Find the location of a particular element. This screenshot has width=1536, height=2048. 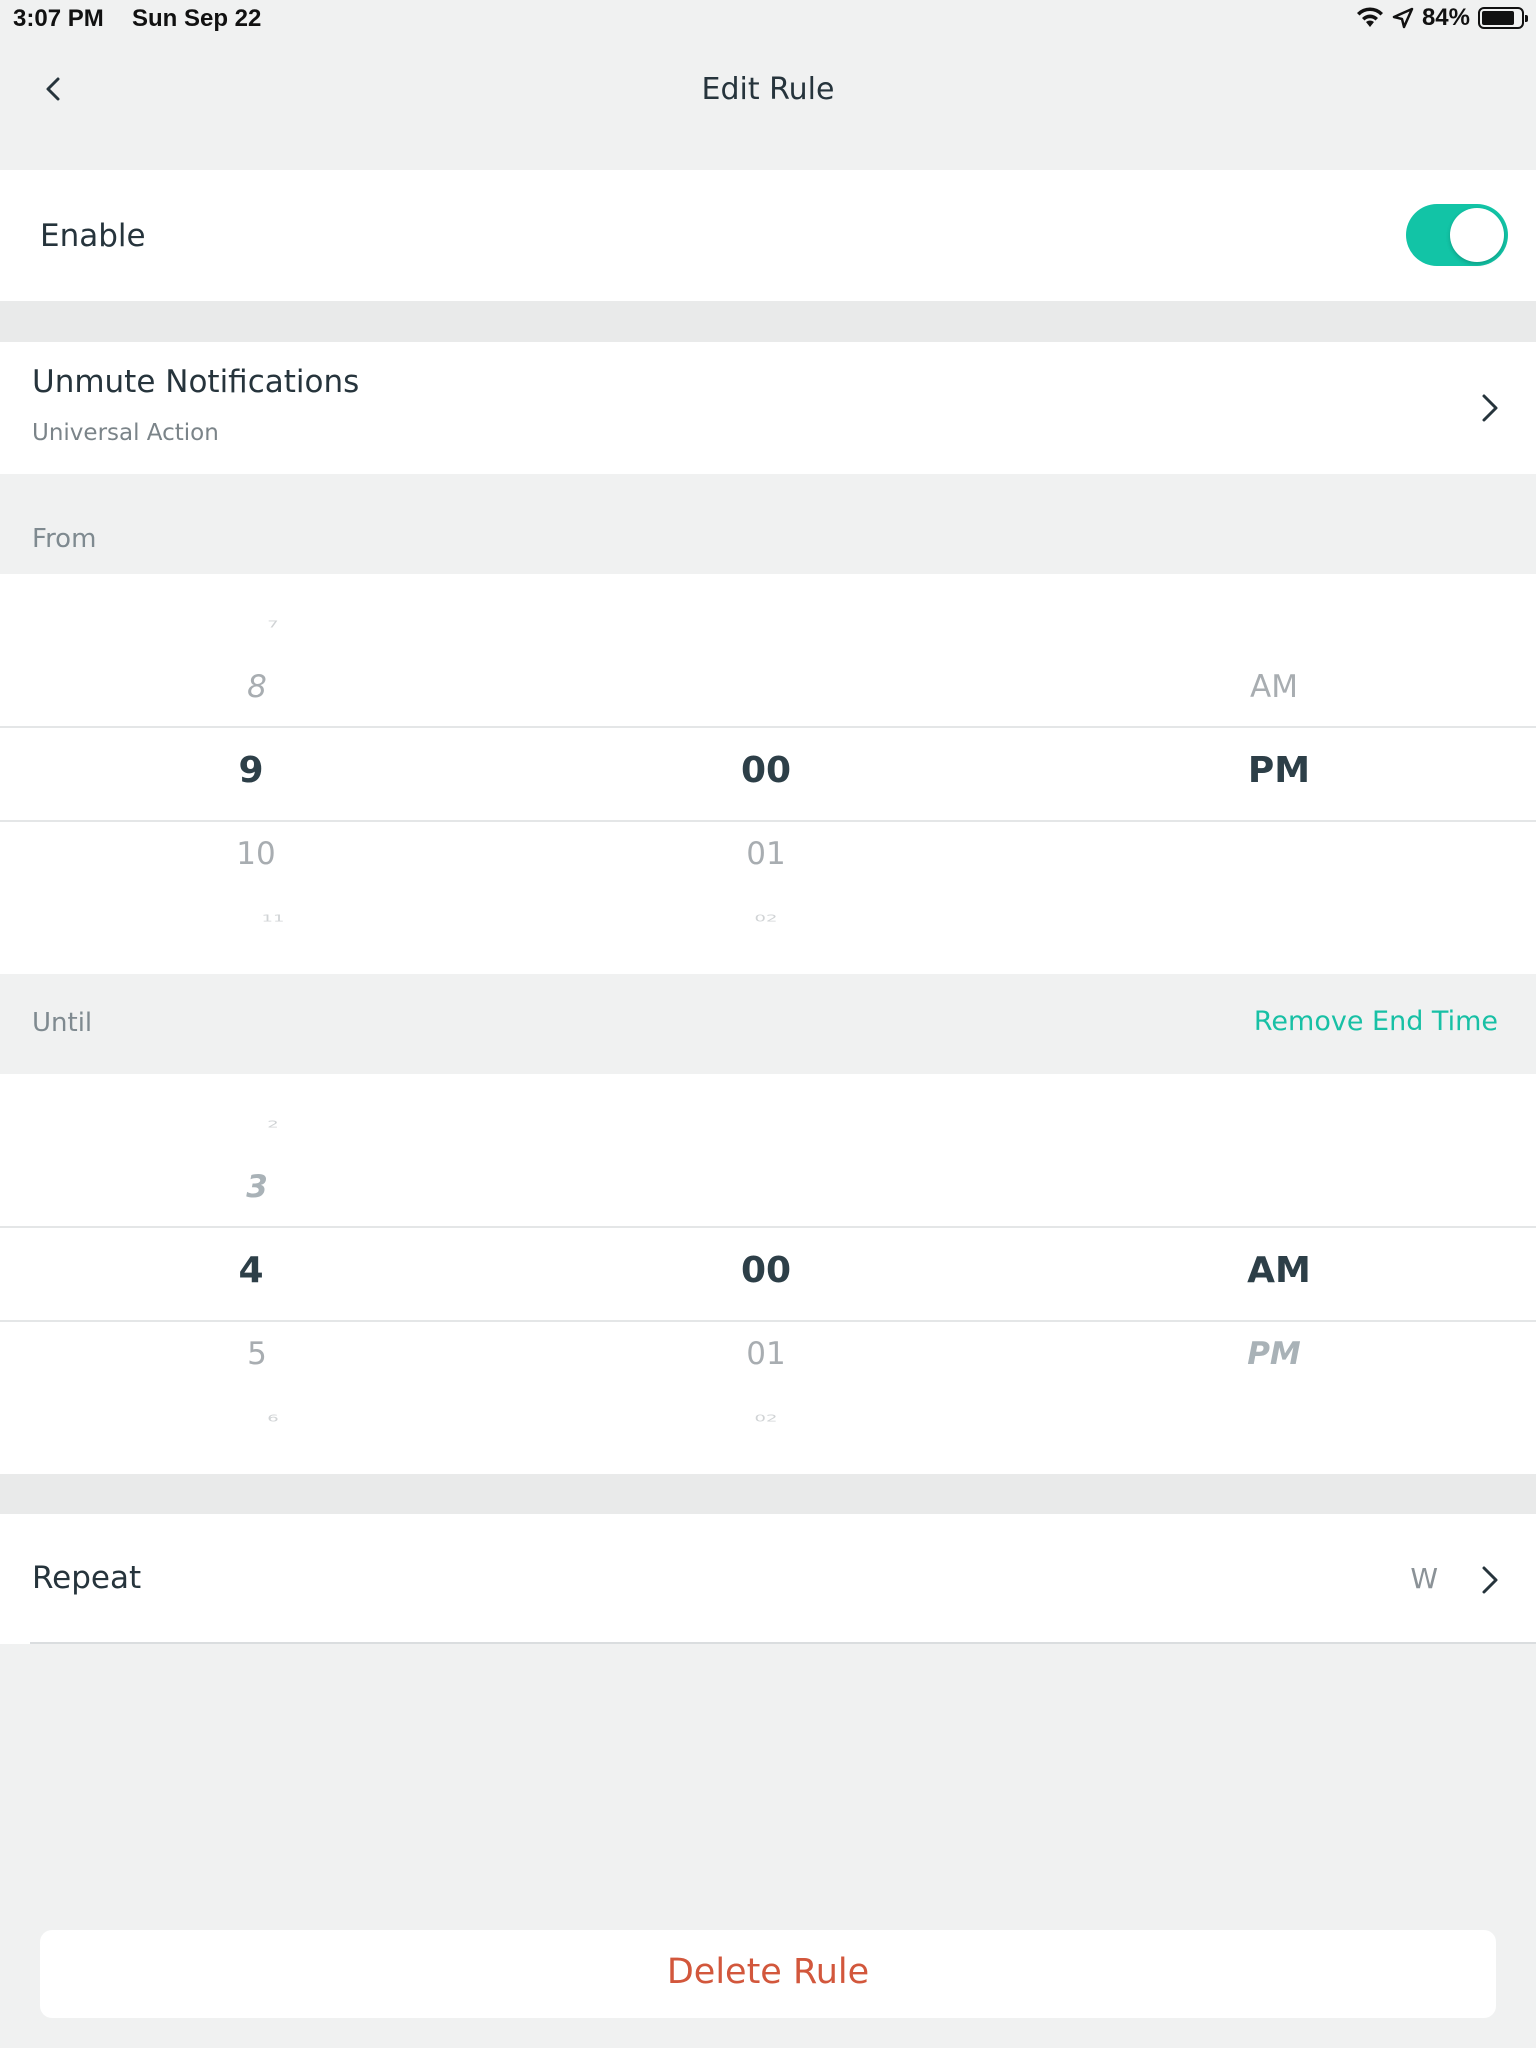

enable-row: Enable is located at coordinates (768, 235).